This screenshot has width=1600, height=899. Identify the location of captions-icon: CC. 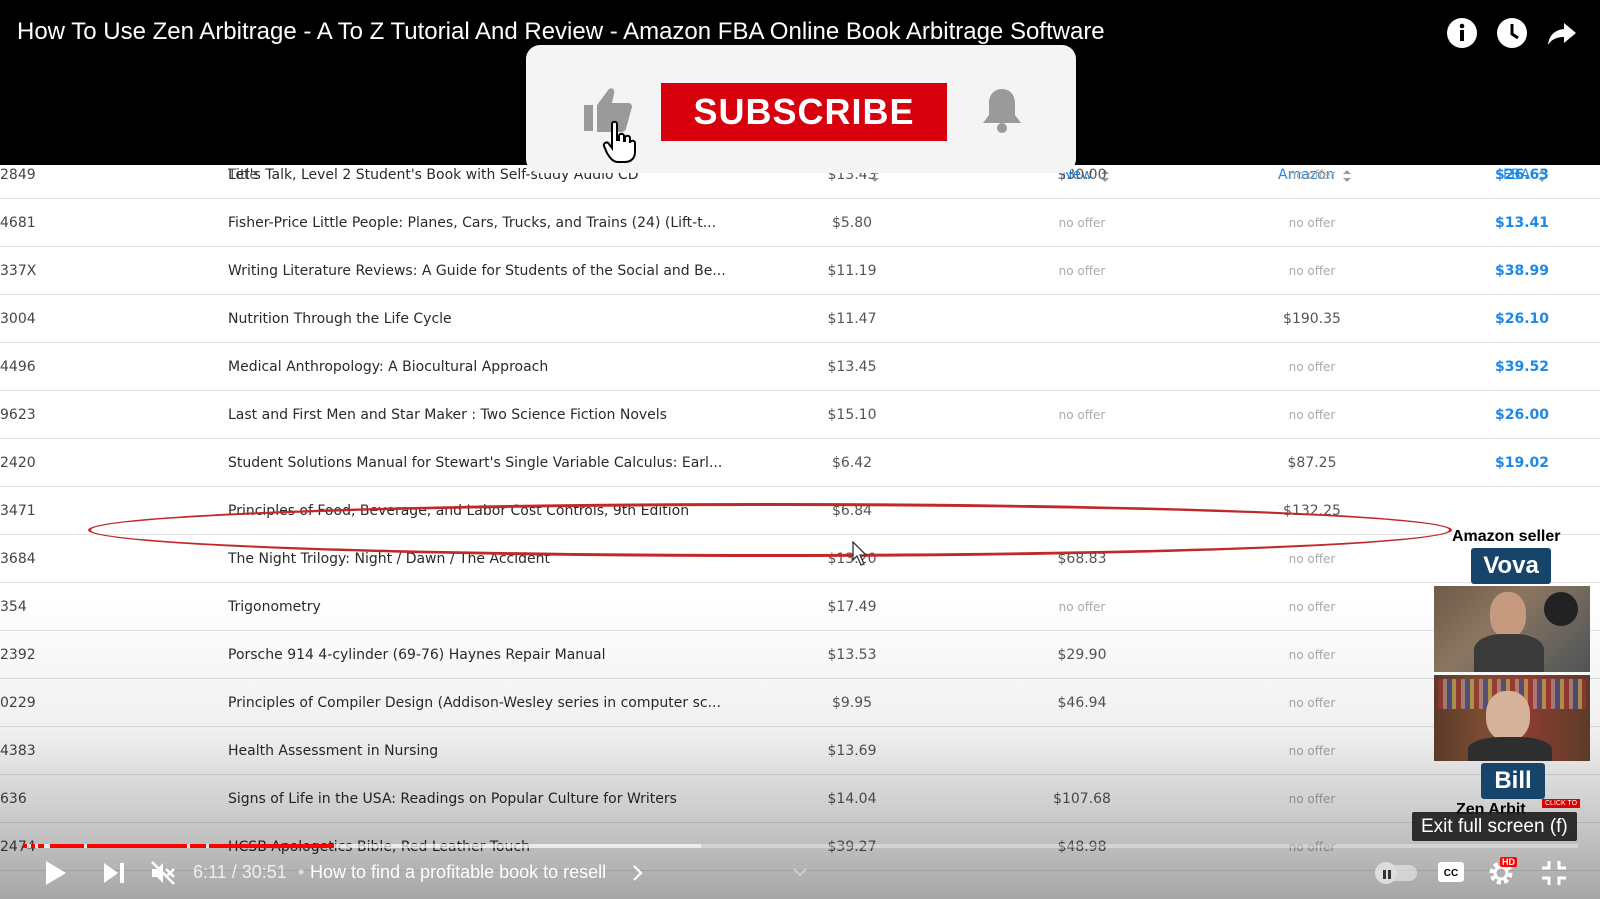
(1451, 872).